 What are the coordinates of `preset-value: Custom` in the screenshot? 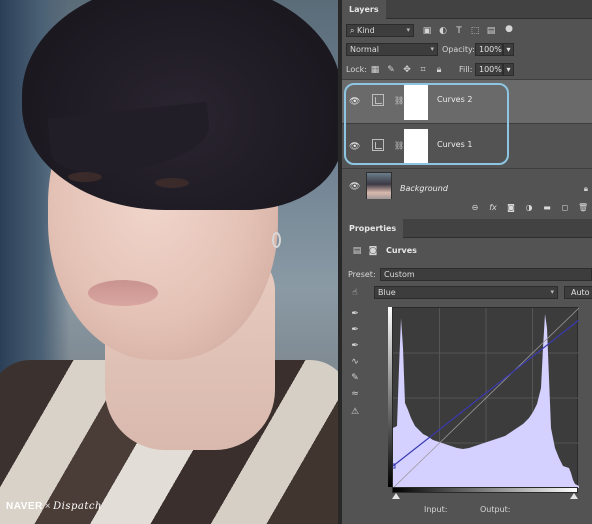 It's located at (399, 274).